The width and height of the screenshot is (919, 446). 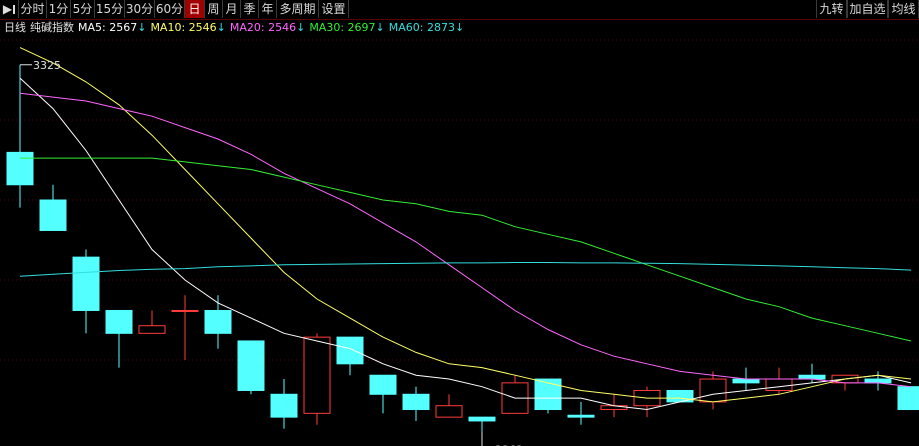 I want to click on max-price-label: 3325, so click(x=47, y=65).